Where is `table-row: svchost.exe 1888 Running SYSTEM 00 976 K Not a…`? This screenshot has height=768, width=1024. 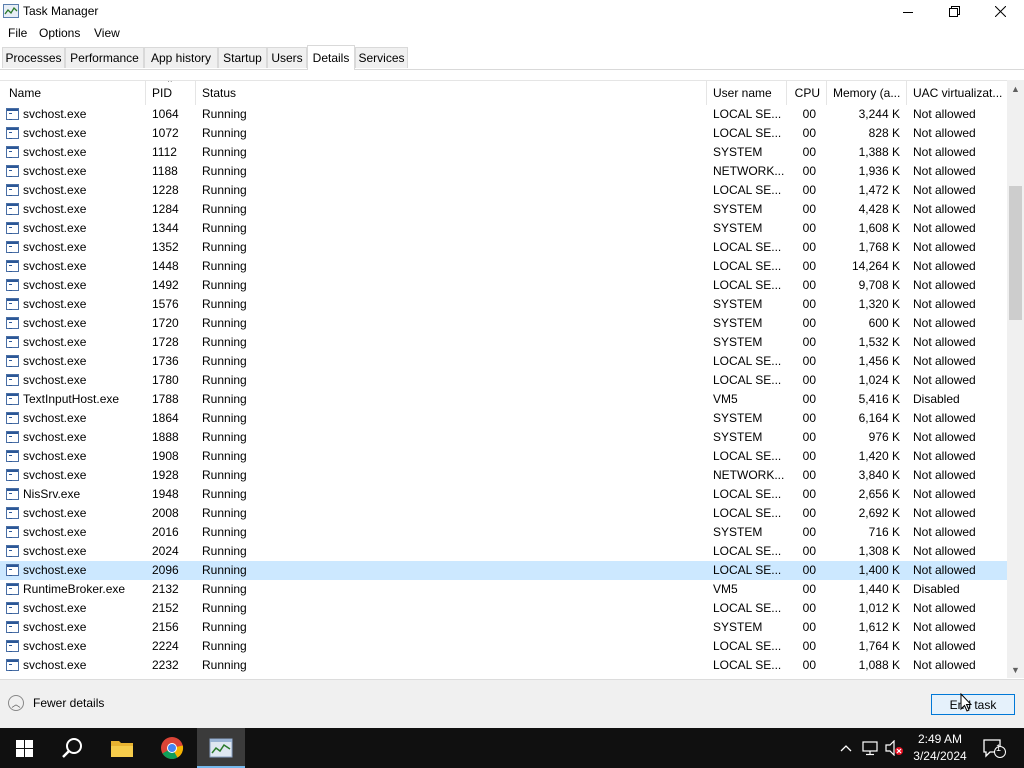
table-row: svchost.exe 1888 Running SYSTEM 00 976 K Not a… is located at coordinates (503, 437).